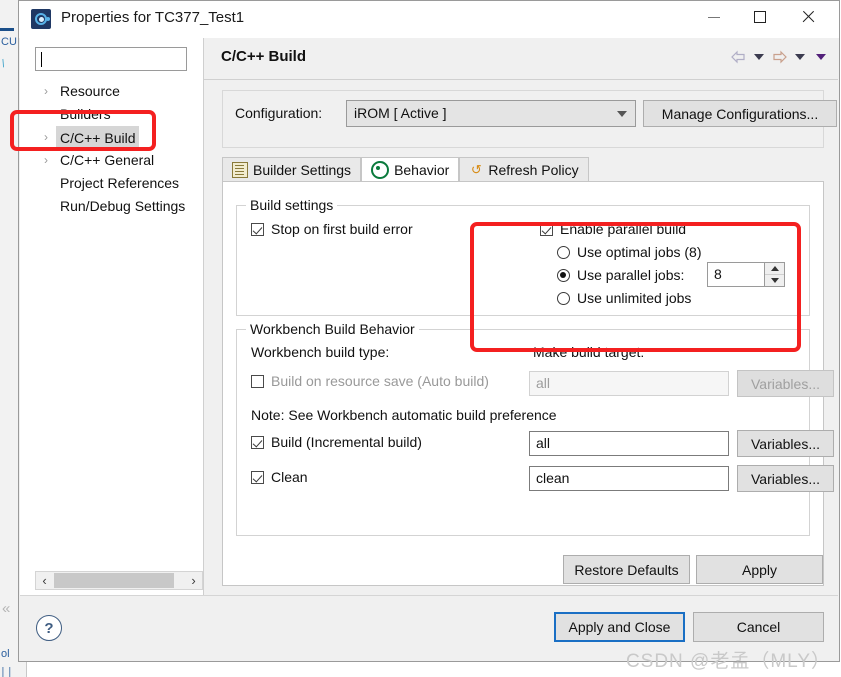 The height and width of the screenshot is (677, 841). I want to click on background-text-bottom: ││, so click(7, 672).